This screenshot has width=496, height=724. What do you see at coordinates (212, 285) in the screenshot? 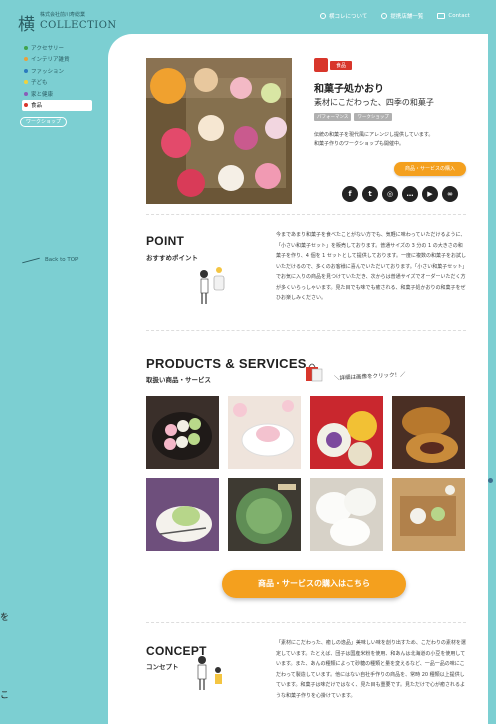
I see `person-illustration` at bounding box center [212, 285].